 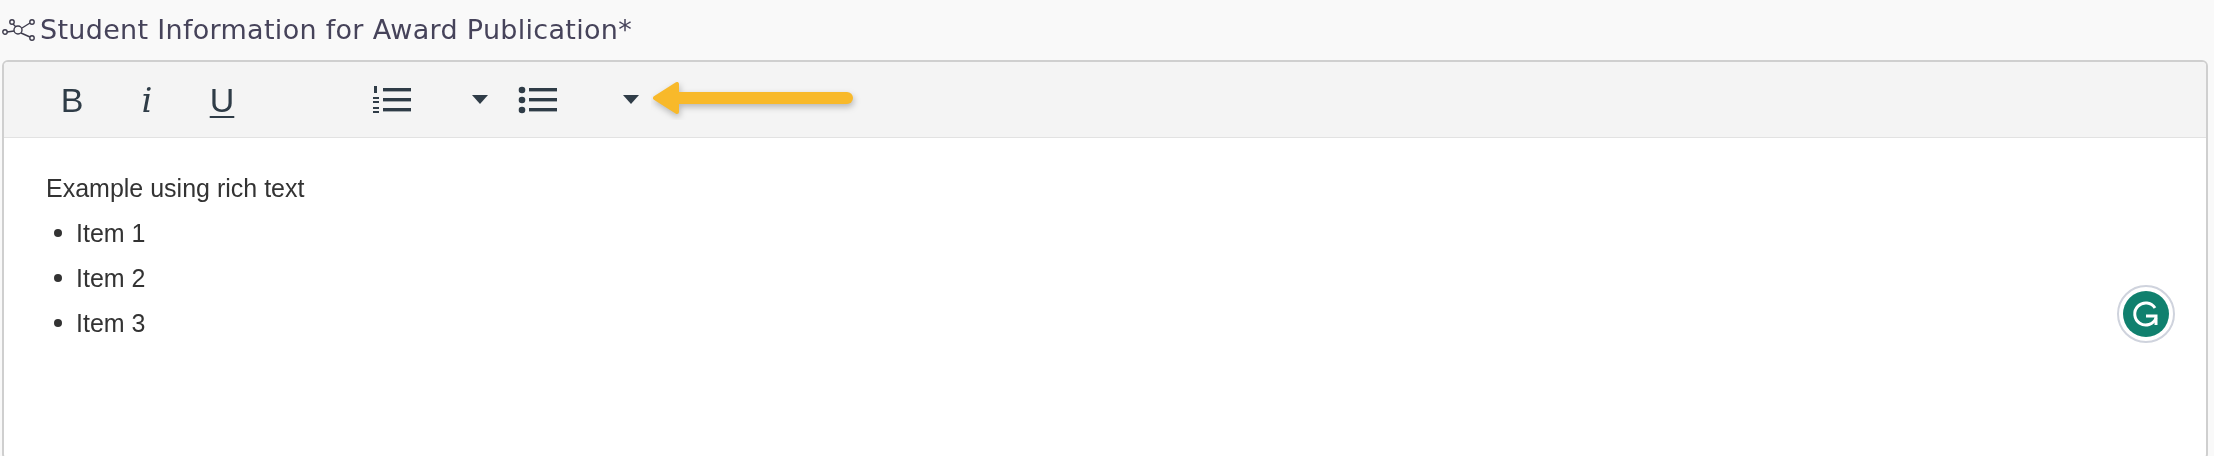 I want to click on network-nodes-icon, so click(x=19, y=30).